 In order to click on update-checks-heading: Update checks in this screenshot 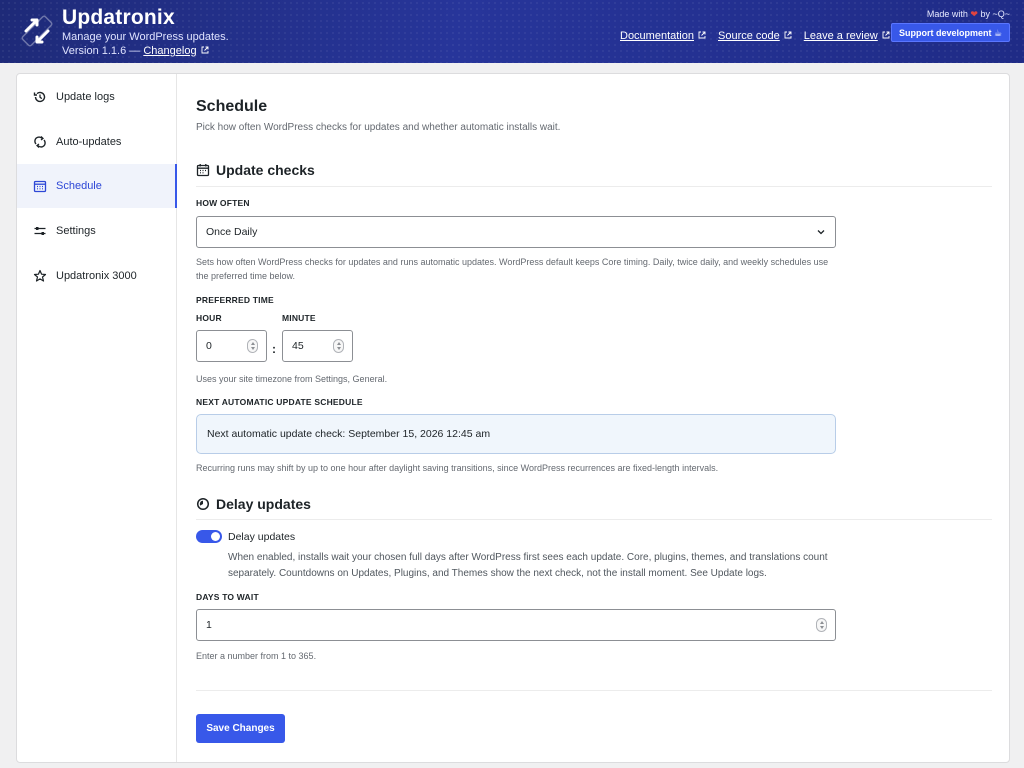, I will do `click(255, 170)`.